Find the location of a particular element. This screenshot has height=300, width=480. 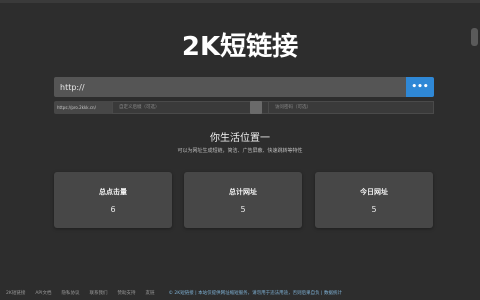

stat-label: 总点击量 is located at coordinates (113, 192).